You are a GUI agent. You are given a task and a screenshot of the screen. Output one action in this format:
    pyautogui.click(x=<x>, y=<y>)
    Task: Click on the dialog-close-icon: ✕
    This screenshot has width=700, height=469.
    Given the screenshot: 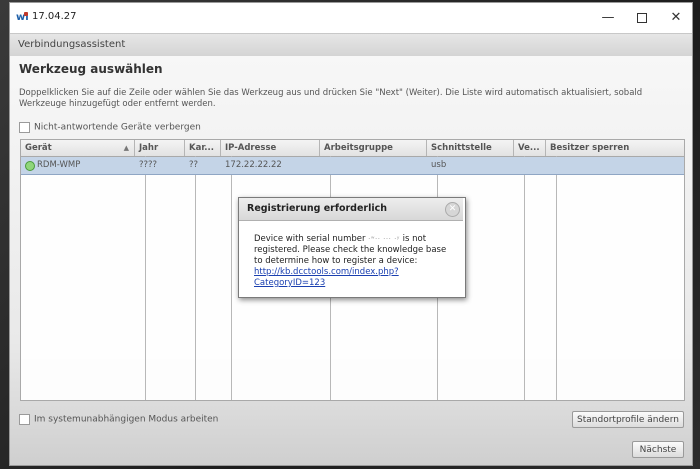 What is the action you would take?
    pyautogui.click(x=452, y=209)
    